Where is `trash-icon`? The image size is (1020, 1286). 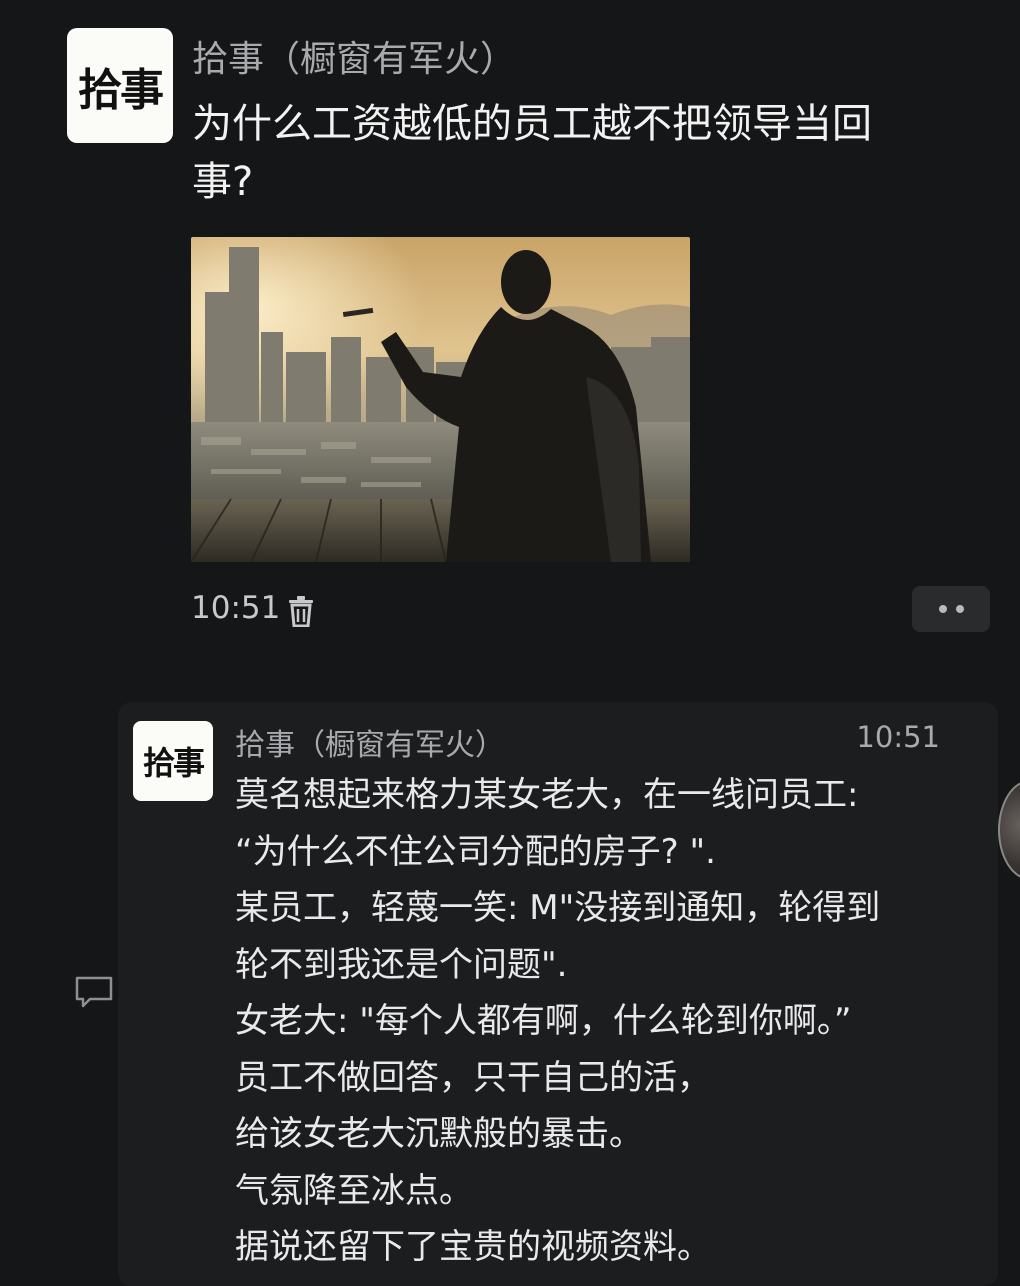
trash-icon is located at coordinates (301, 611).